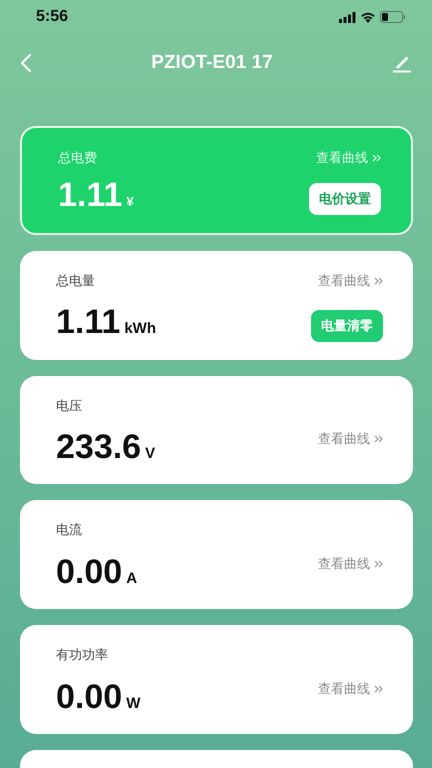 The height and width of the screenshot is (768, 432). Describe the element at coordinates (150, 454) in the screenshot. I see `metric-unit: V` at that location.